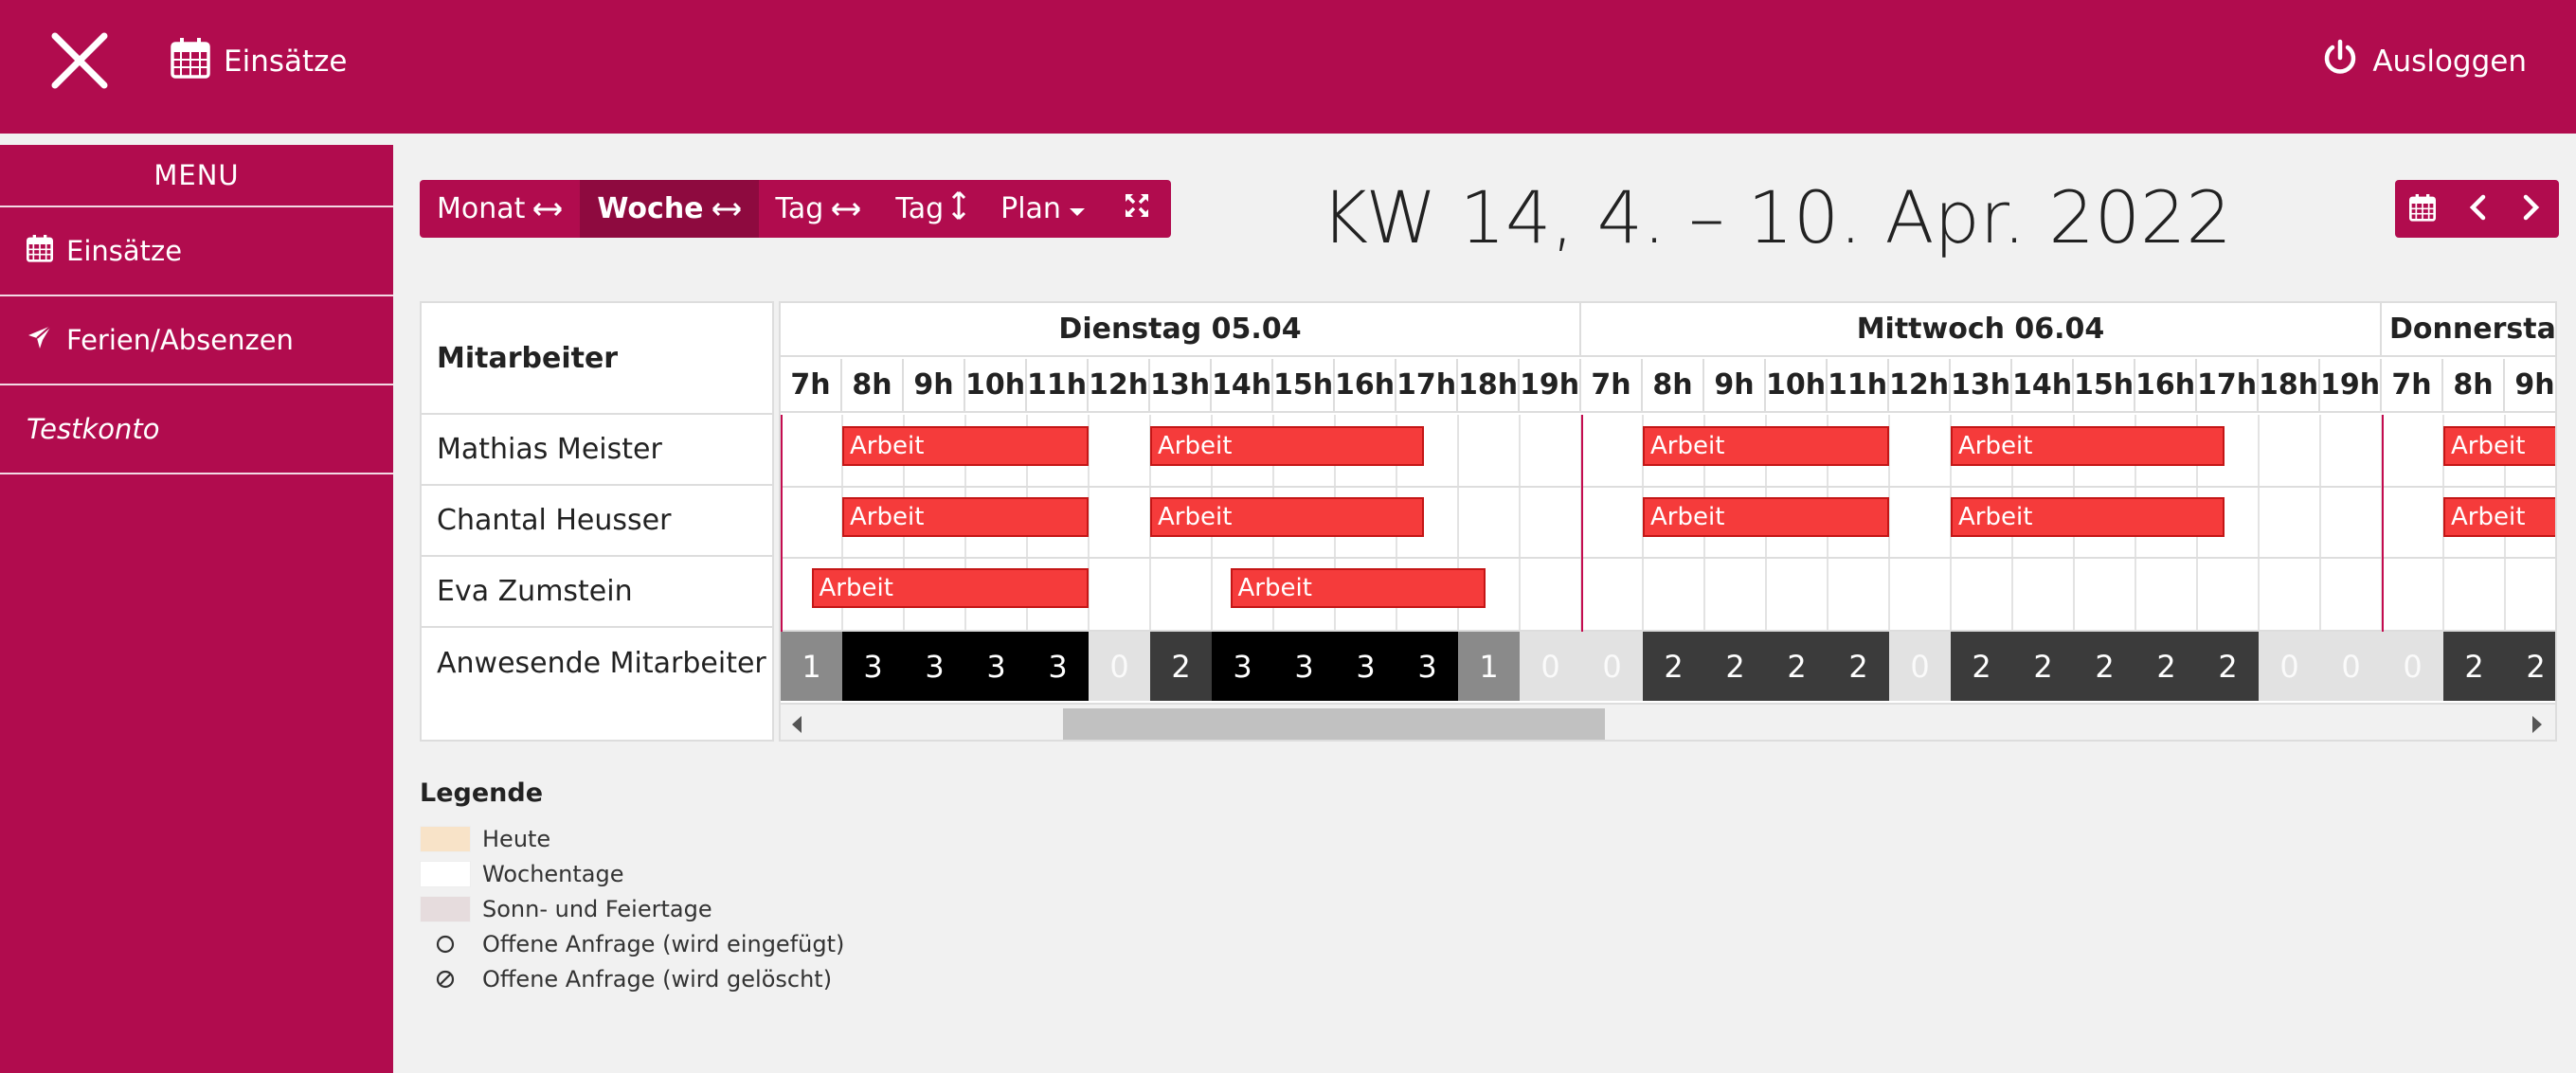  I want to click on previous-week-button, so click(2477, 209).